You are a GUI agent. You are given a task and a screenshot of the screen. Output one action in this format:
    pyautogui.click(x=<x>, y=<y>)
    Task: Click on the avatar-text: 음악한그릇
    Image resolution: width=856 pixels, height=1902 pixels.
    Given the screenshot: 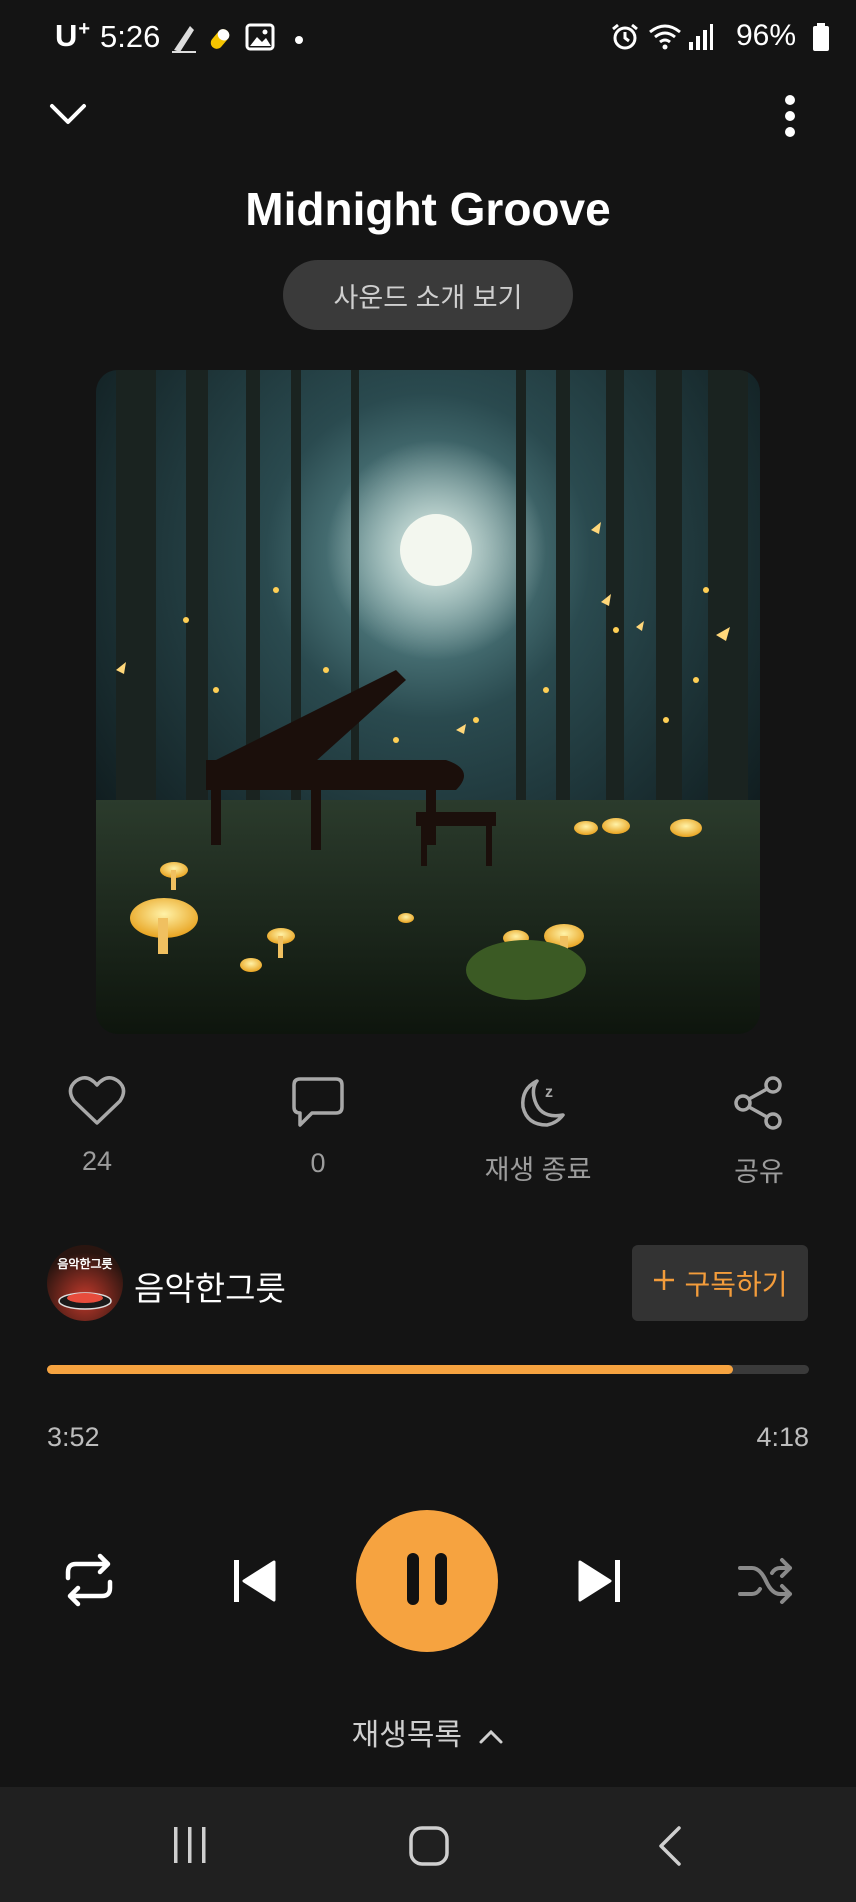 What is the action you would take?
    pyautogui.click(x=85, y=1264)
    